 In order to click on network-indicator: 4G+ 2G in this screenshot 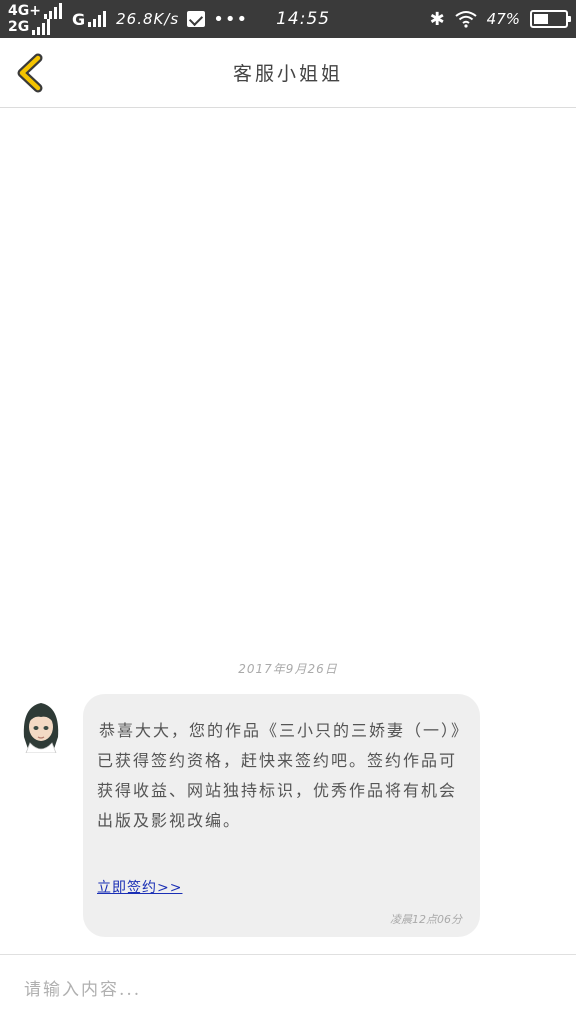, I will do `click(35, 19)`.